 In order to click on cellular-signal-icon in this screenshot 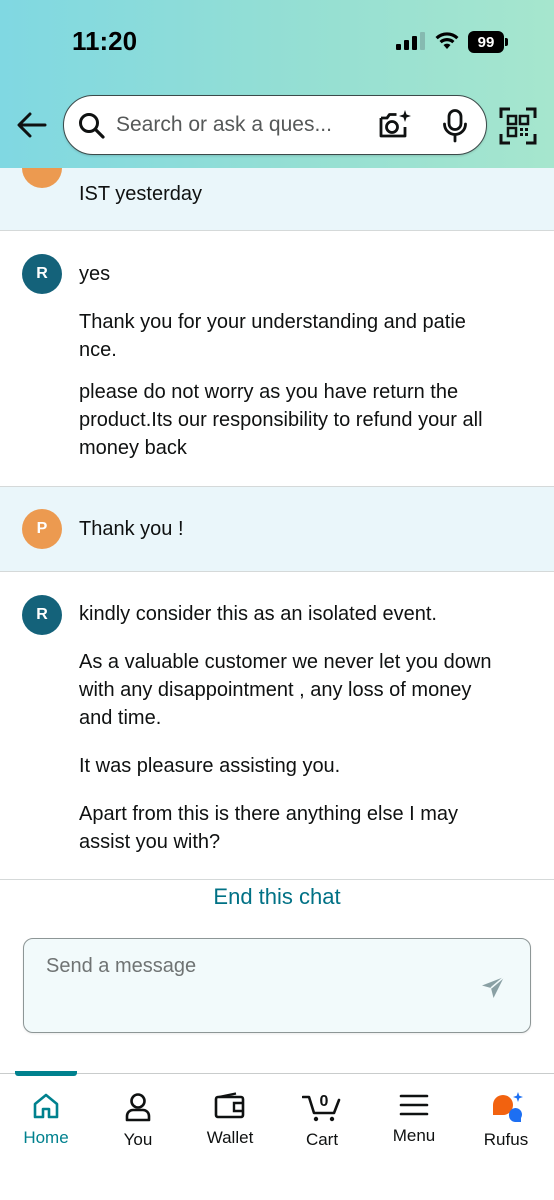, I will do `click(410, 41)`.